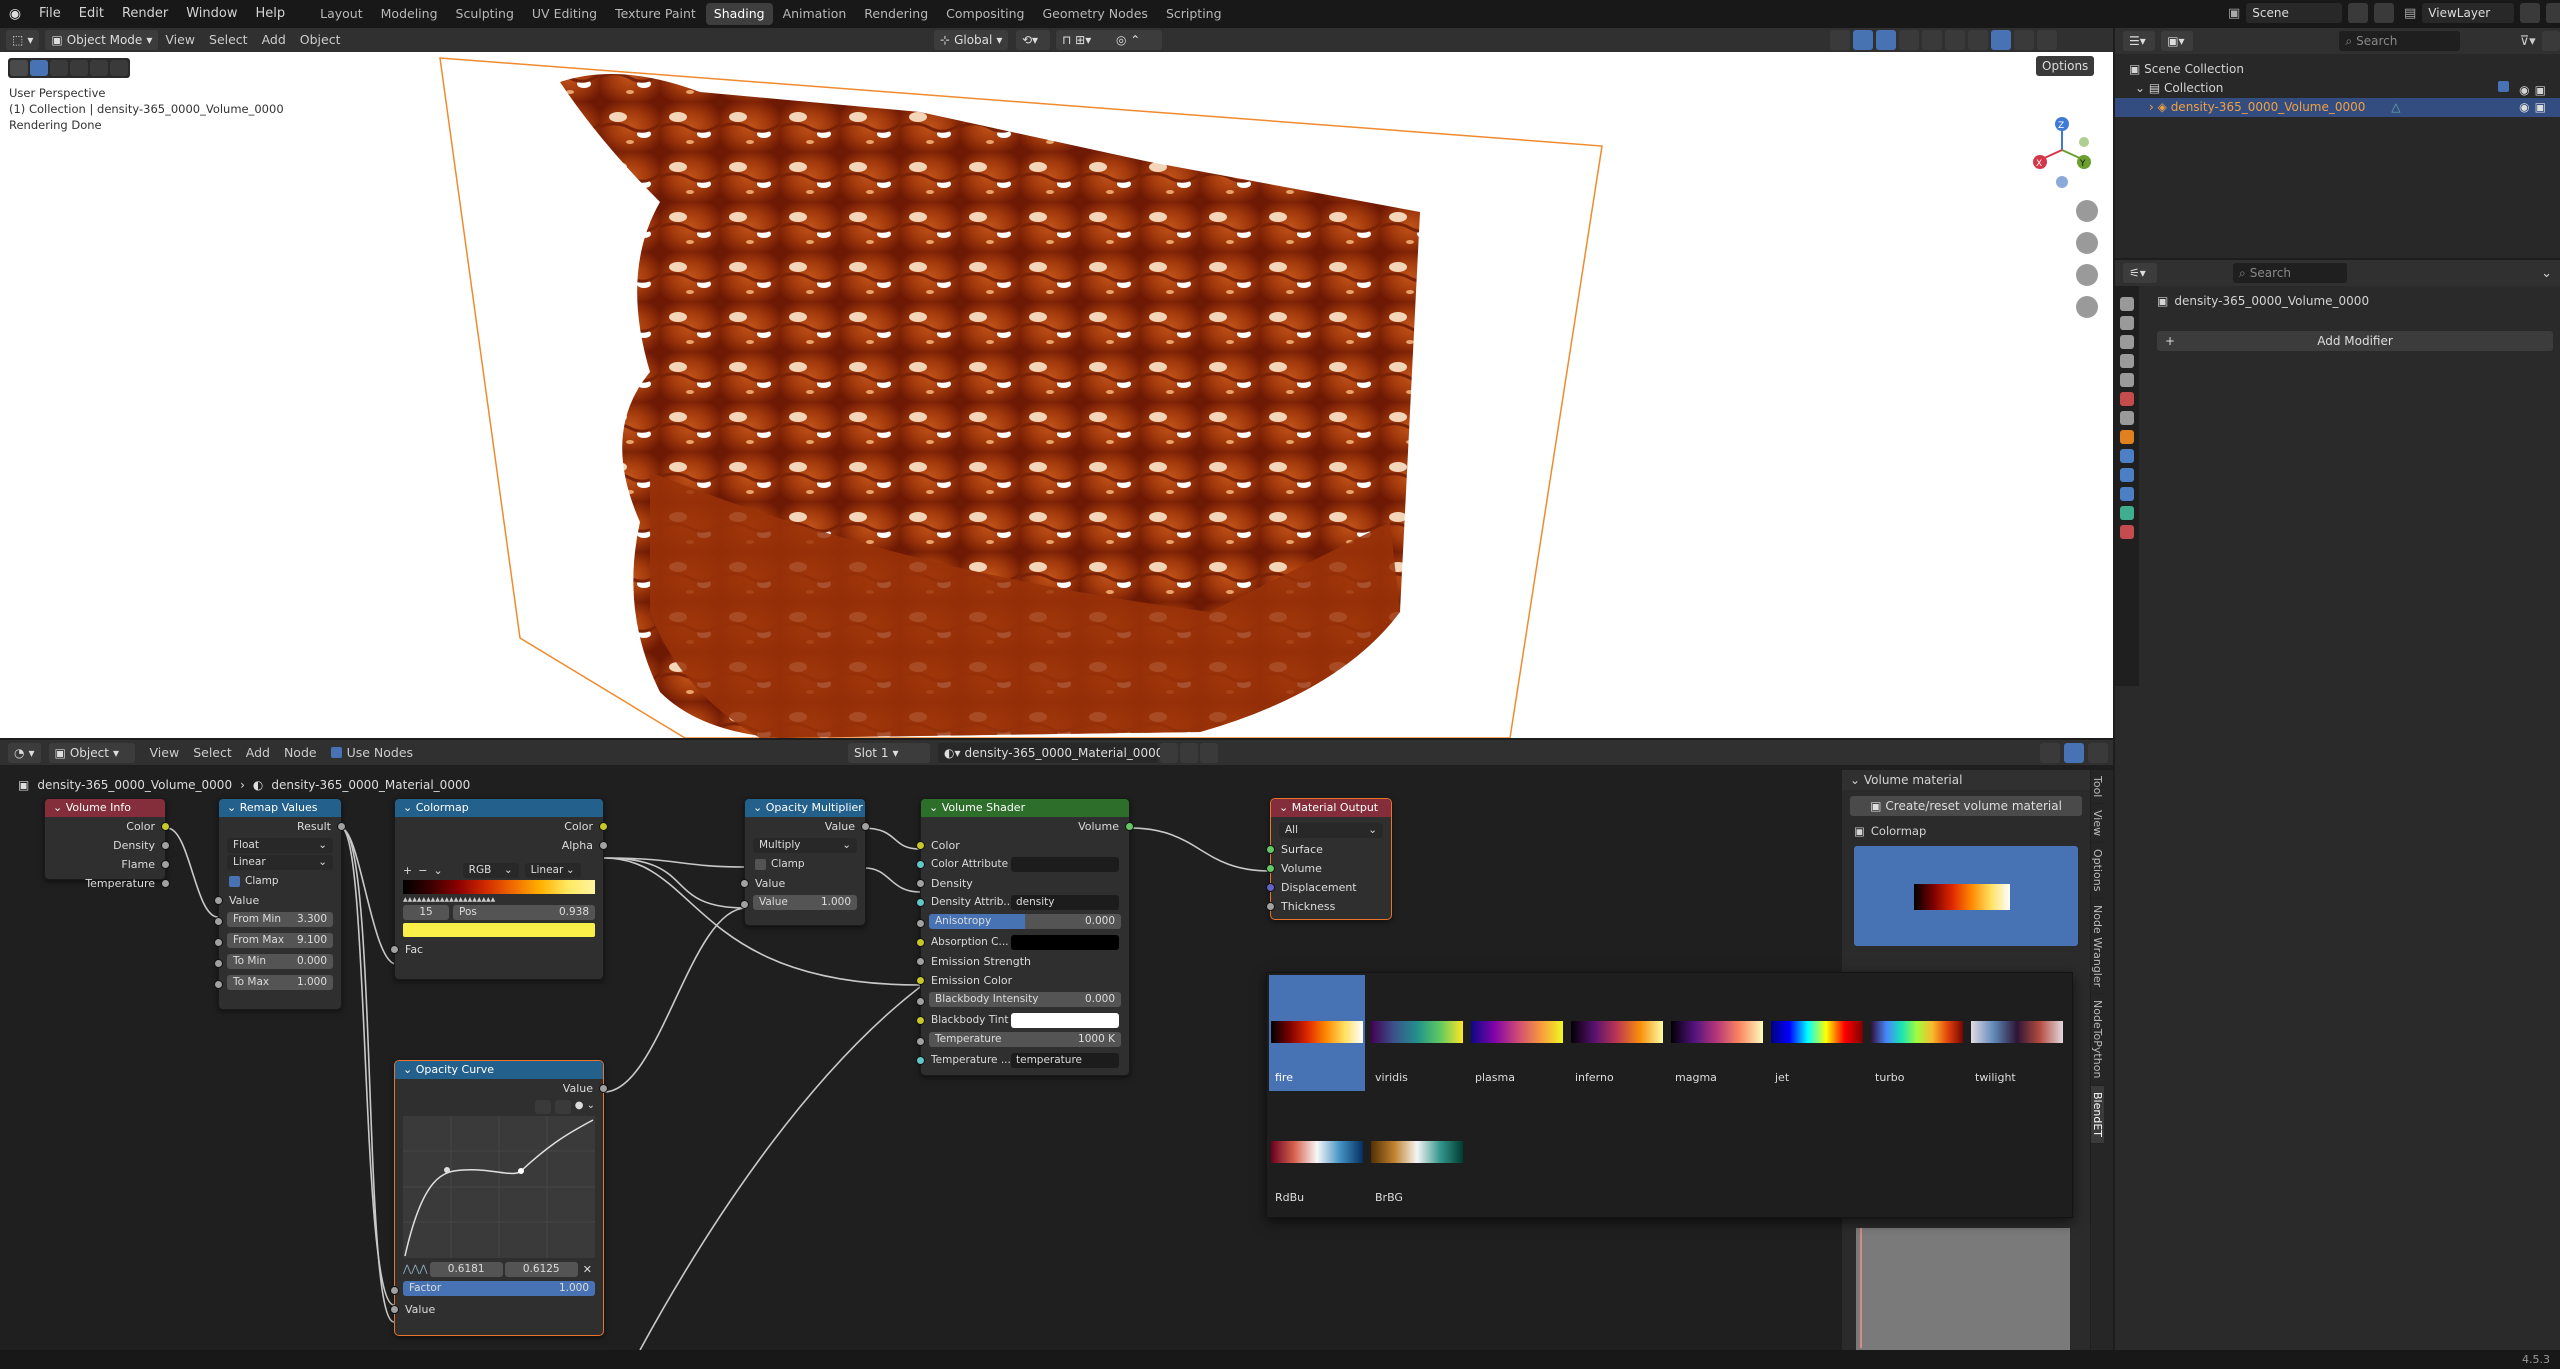 Image resolution: width=2560 pixels, height=1369 pixels. What do you see at coordinates (805, 902) in the screenshot?
I see `mult-value-field: Value 1.000` at bounding box center [805, 902].